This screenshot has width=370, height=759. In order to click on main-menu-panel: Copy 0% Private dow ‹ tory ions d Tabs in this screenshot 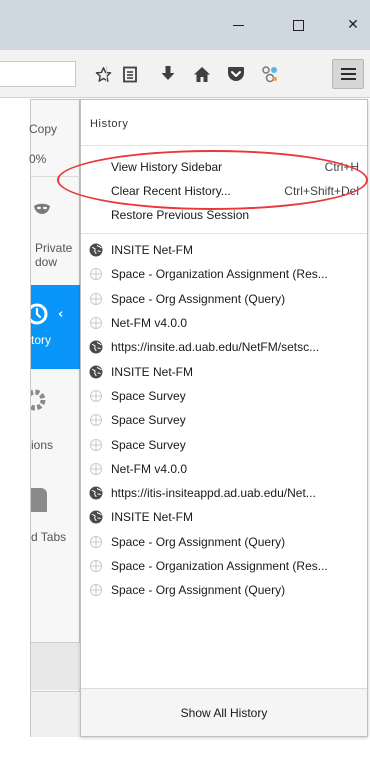, I will do `click(53, 418)`.